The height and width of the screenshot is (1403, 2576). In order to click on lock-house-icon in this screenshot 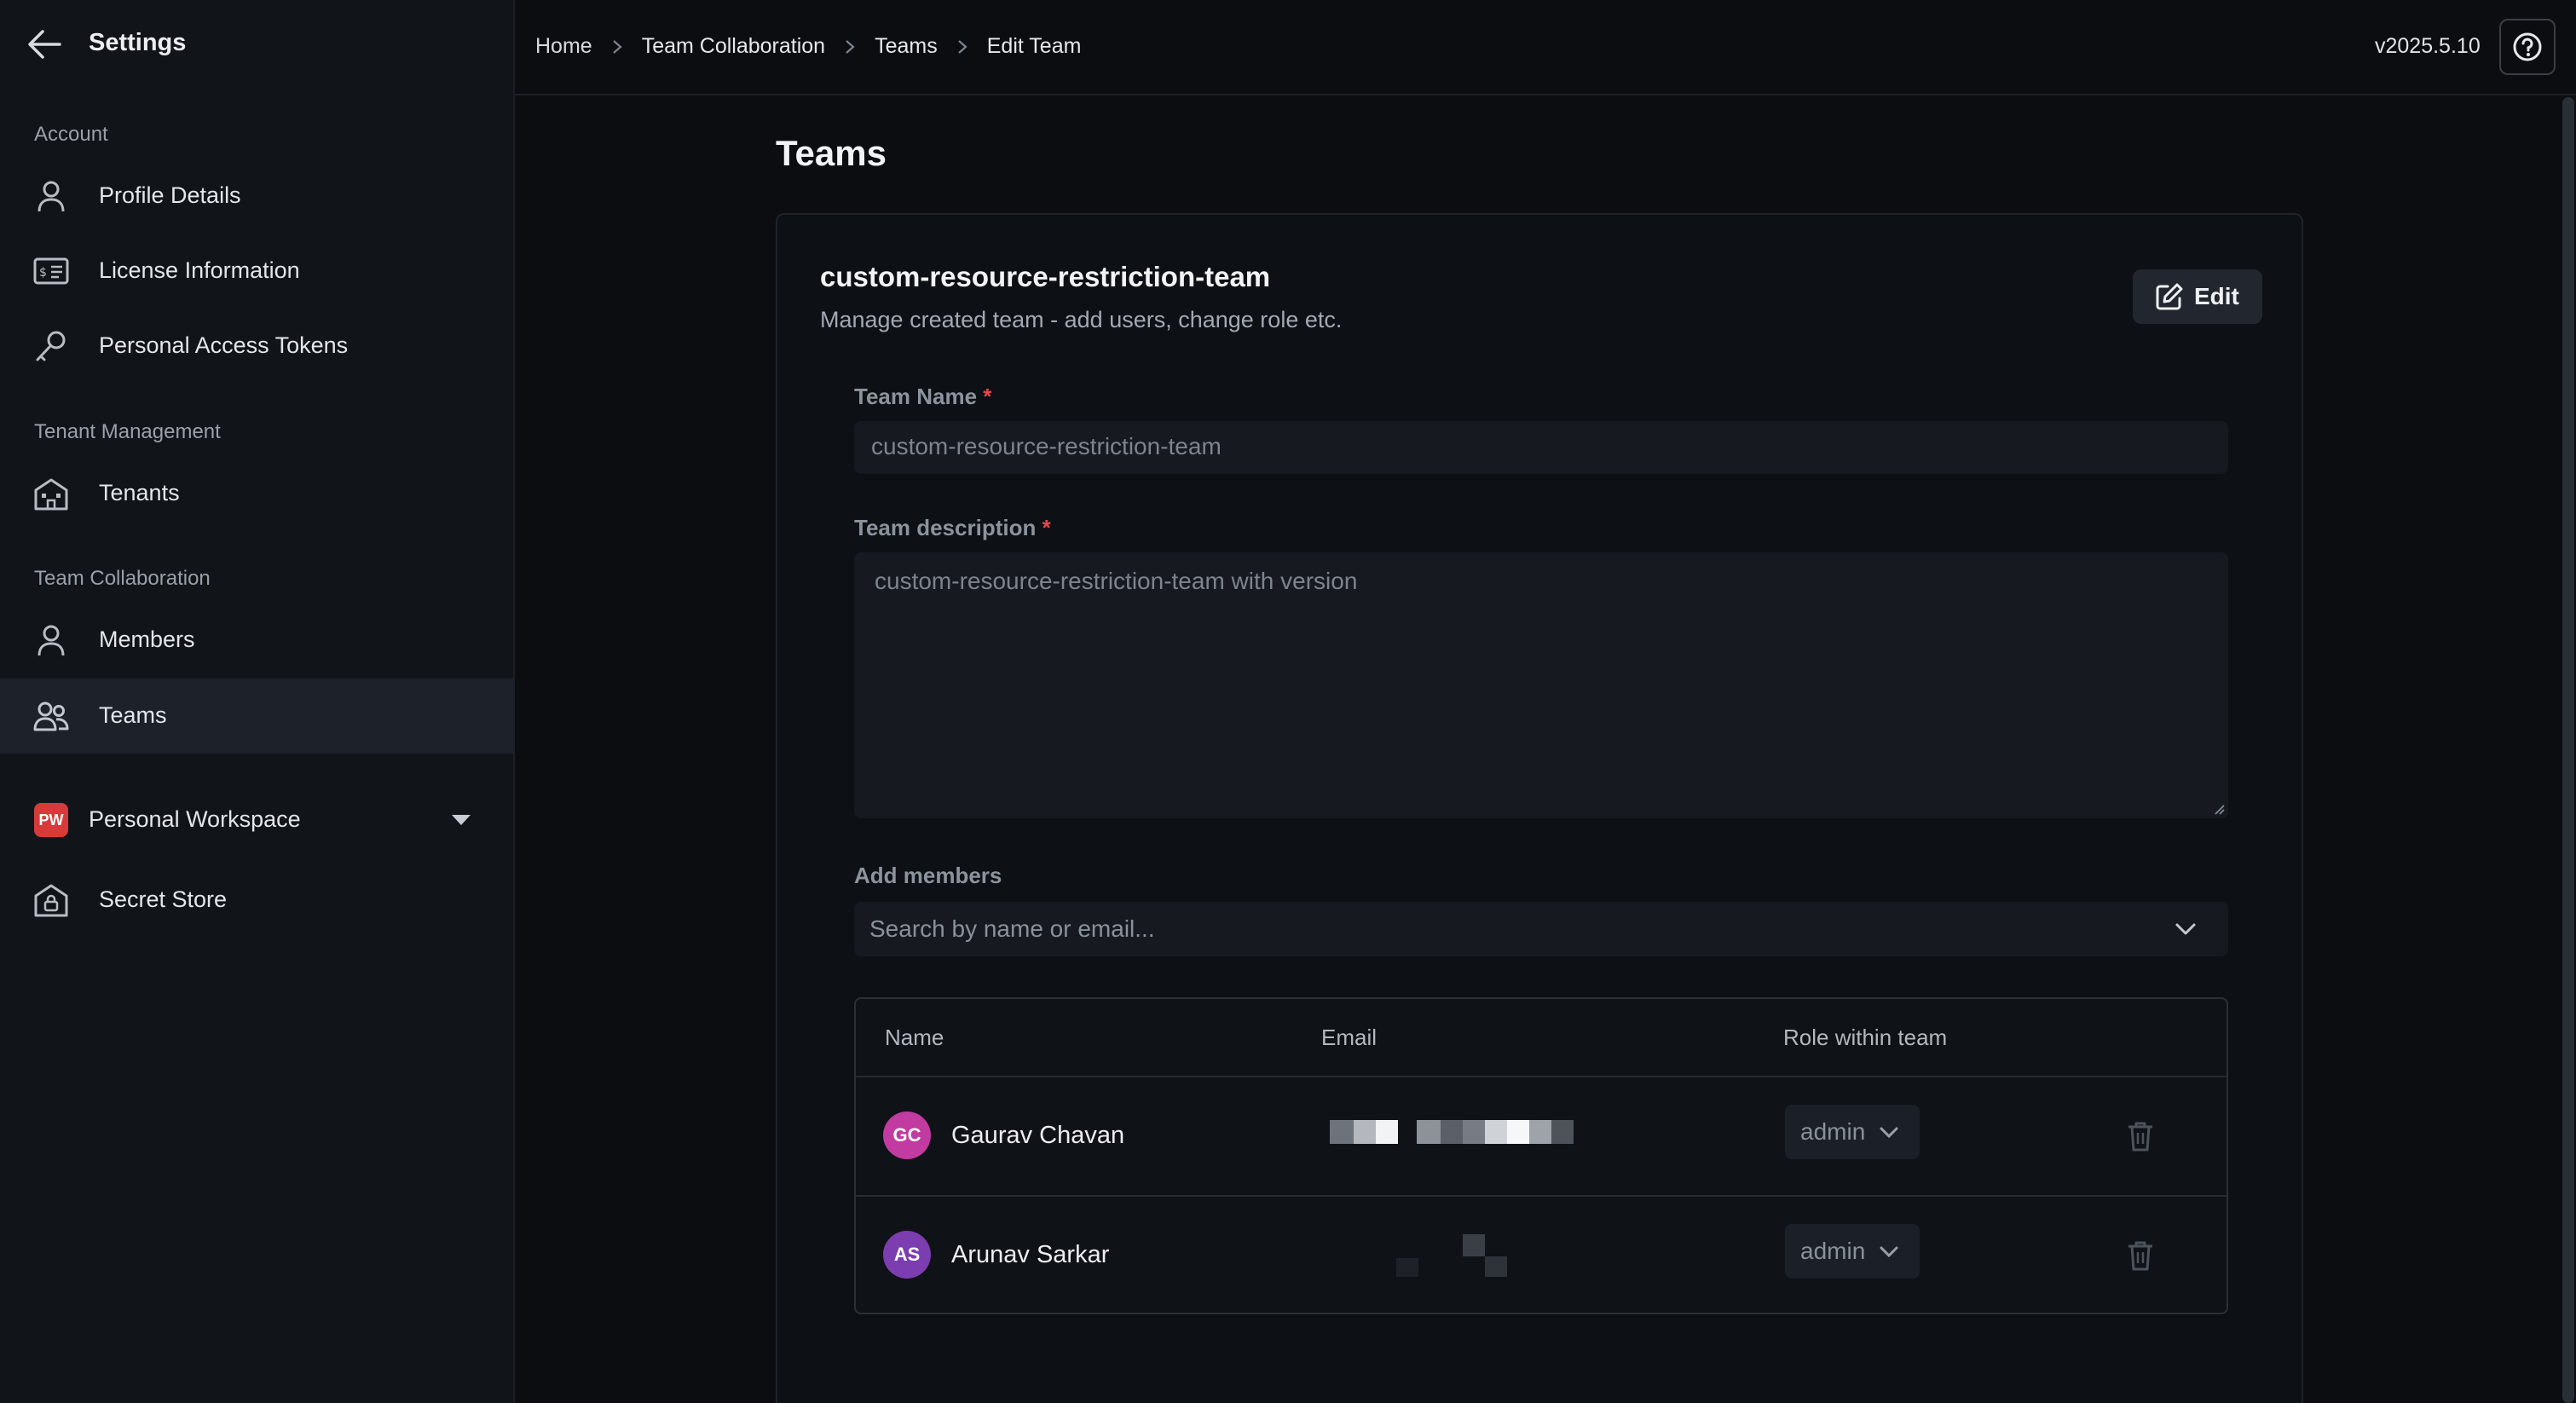, I will do `click(51, 901)`.